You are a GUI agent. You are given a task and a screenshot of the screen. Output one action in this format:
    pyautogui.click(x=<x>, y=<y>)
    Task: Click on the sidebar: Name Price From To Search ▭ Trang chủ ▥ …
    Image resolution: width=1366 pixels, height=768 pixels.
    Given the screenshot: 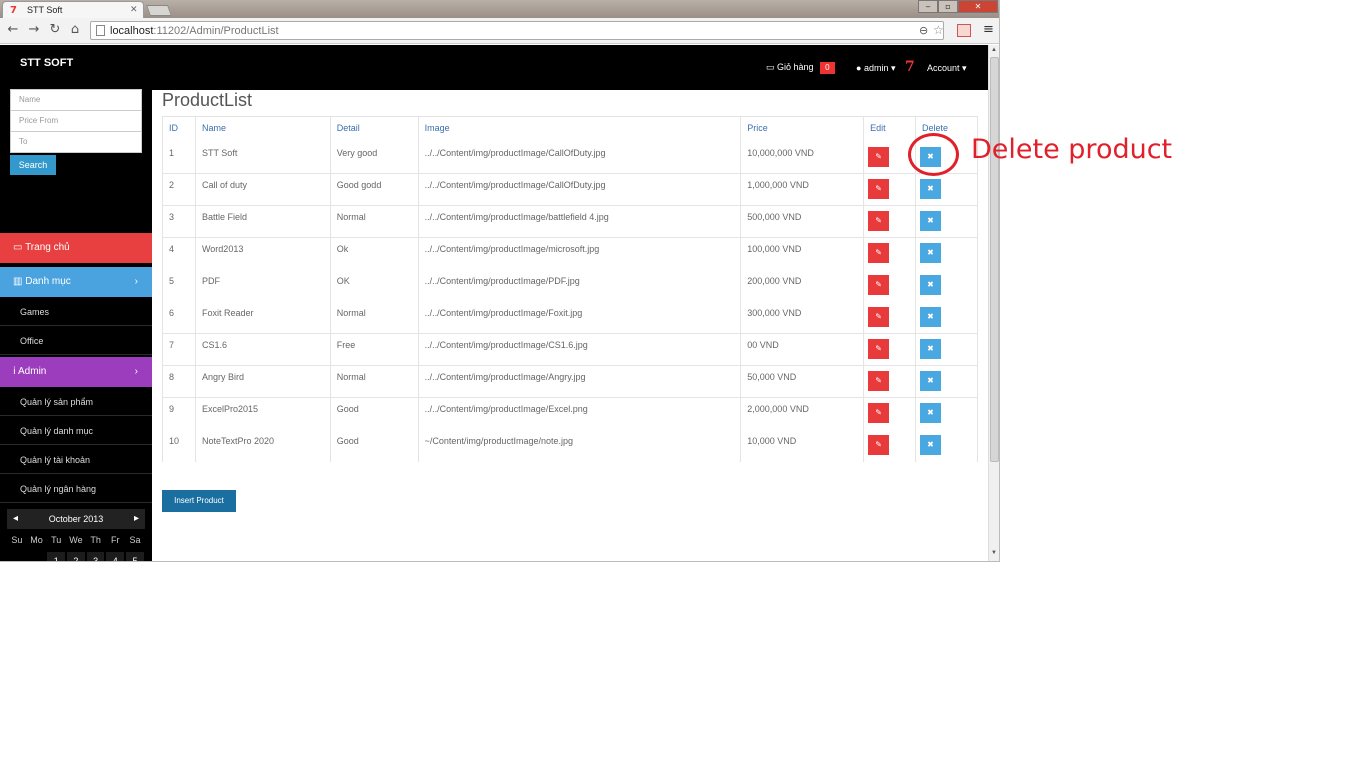 What is the action you would take?
    pyautogui.click(x=76, y=325)
    